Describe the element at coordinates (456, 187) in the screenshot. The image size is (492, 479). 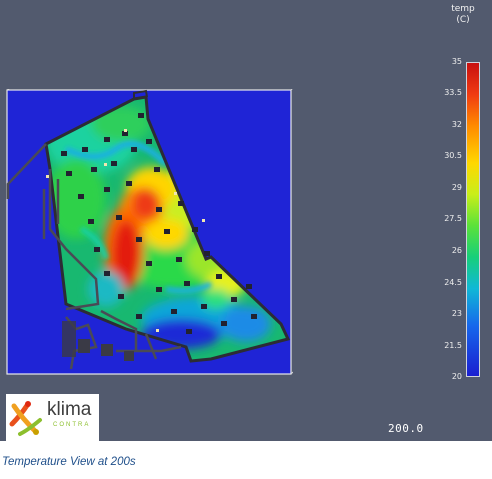
I see `legend-tick: 29` at that location.